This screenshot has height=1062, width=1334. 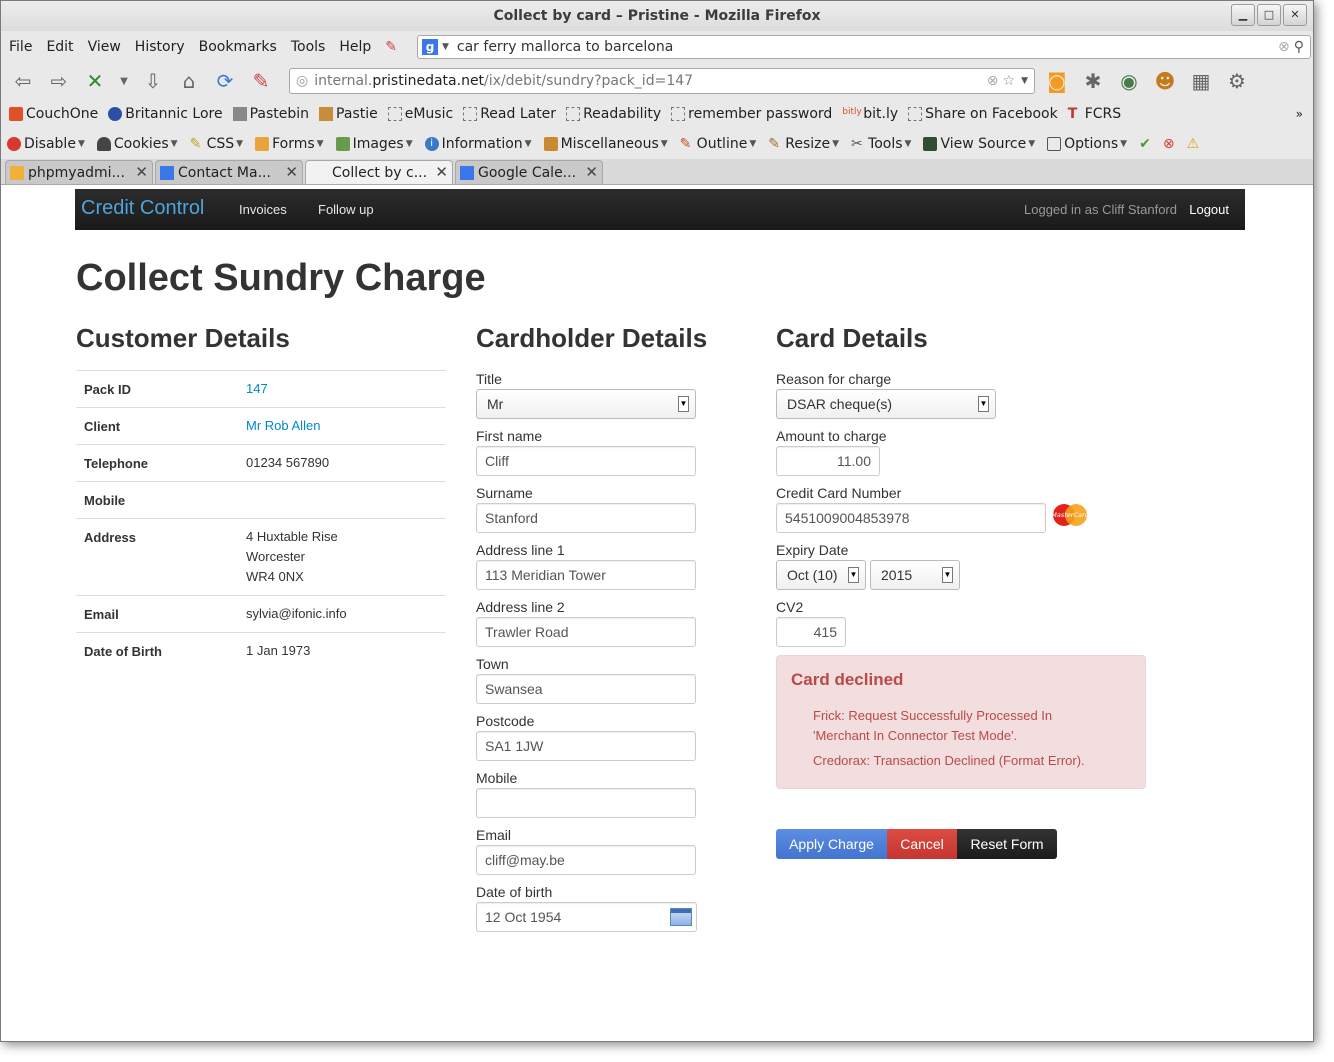 I want to click on maximize-button: □, so click(x=1269, y=15).